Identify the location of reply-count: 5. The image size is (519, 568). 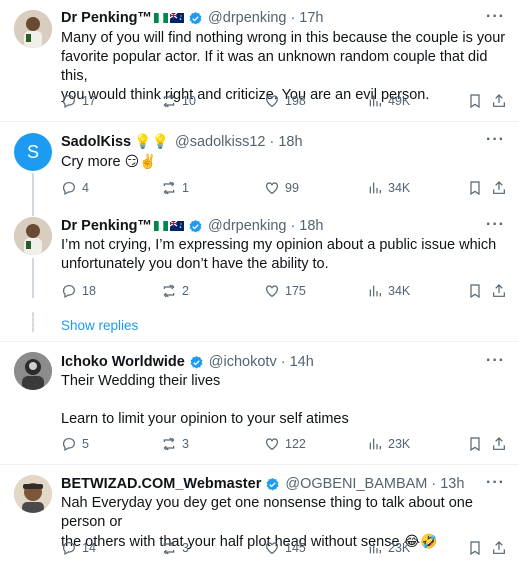
(85, 444).